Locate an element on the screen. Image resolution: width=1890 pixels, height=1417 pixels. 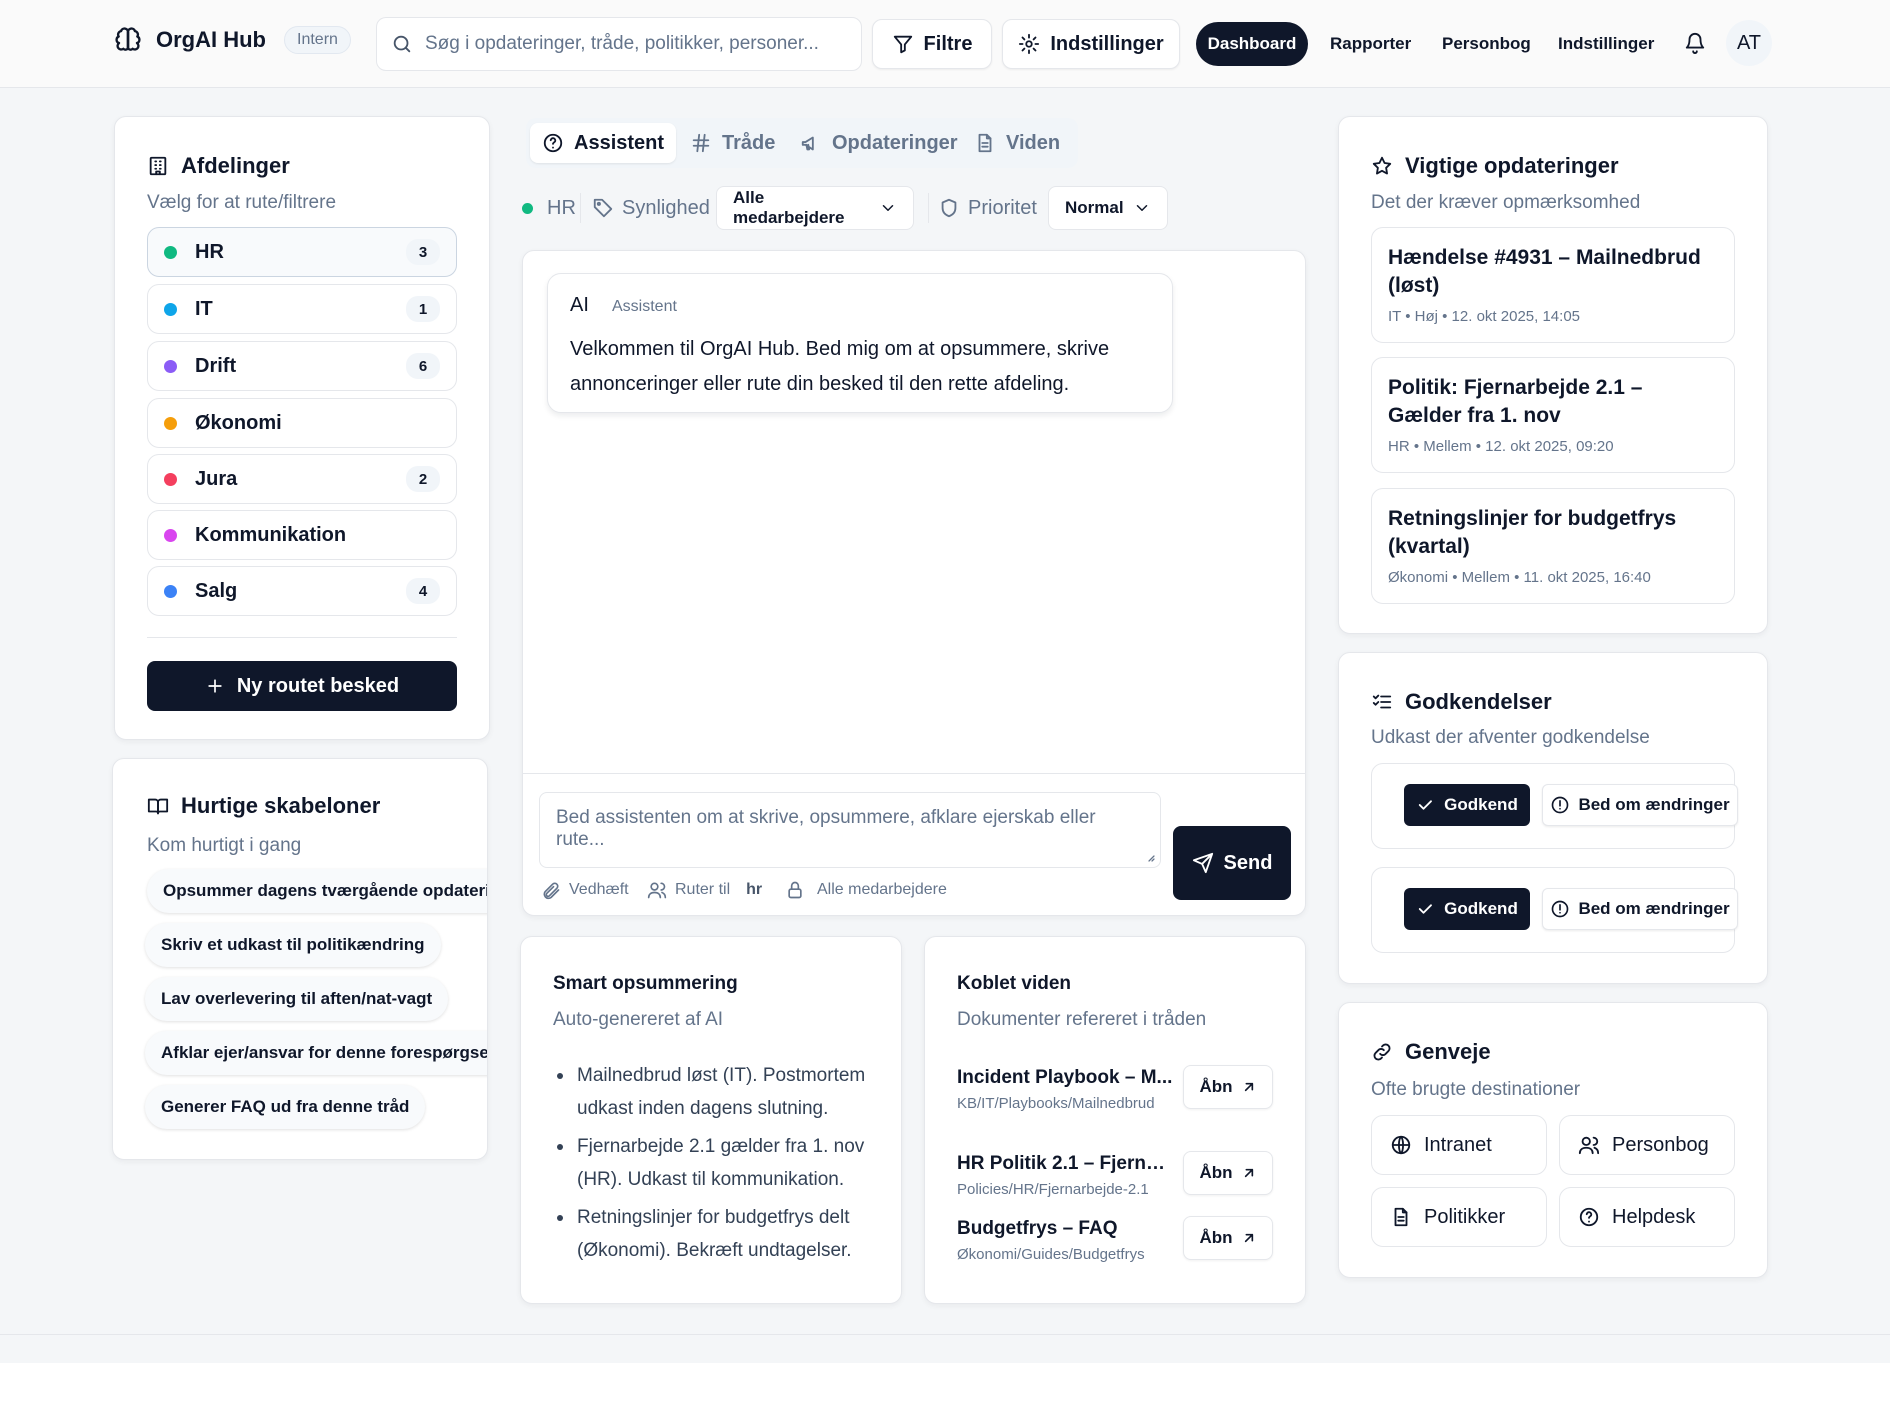
nav-settings: Indstillinger is located at coordinates (1606, 44).